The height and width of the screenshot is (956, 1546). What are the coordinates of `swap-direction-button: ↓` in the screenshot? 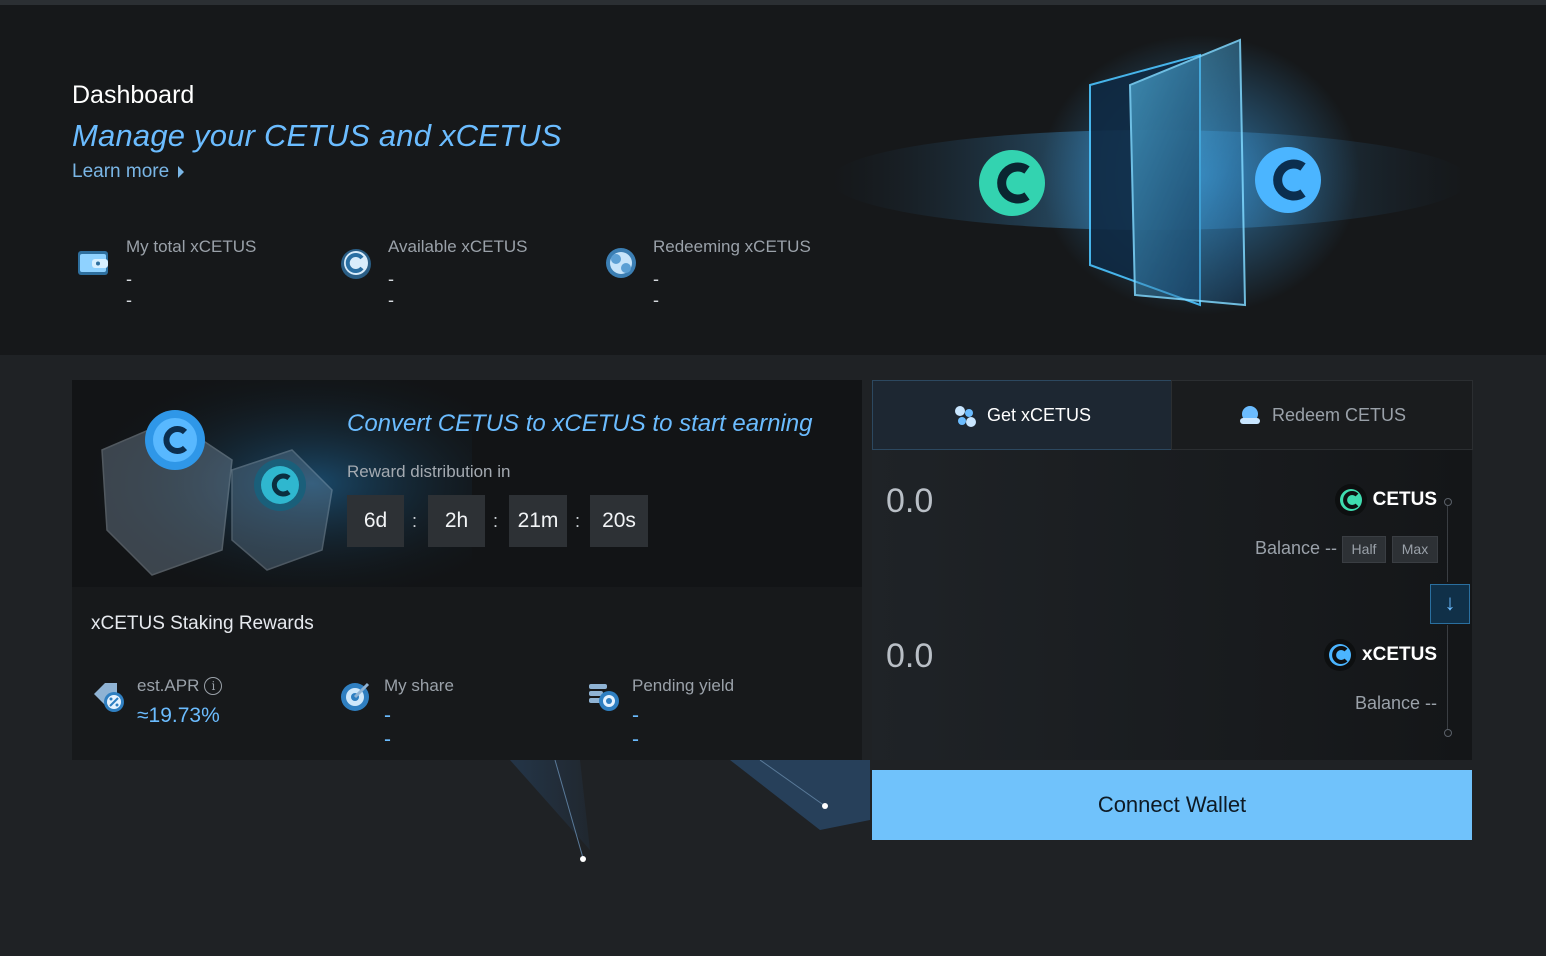 It's located at (1450, 604).